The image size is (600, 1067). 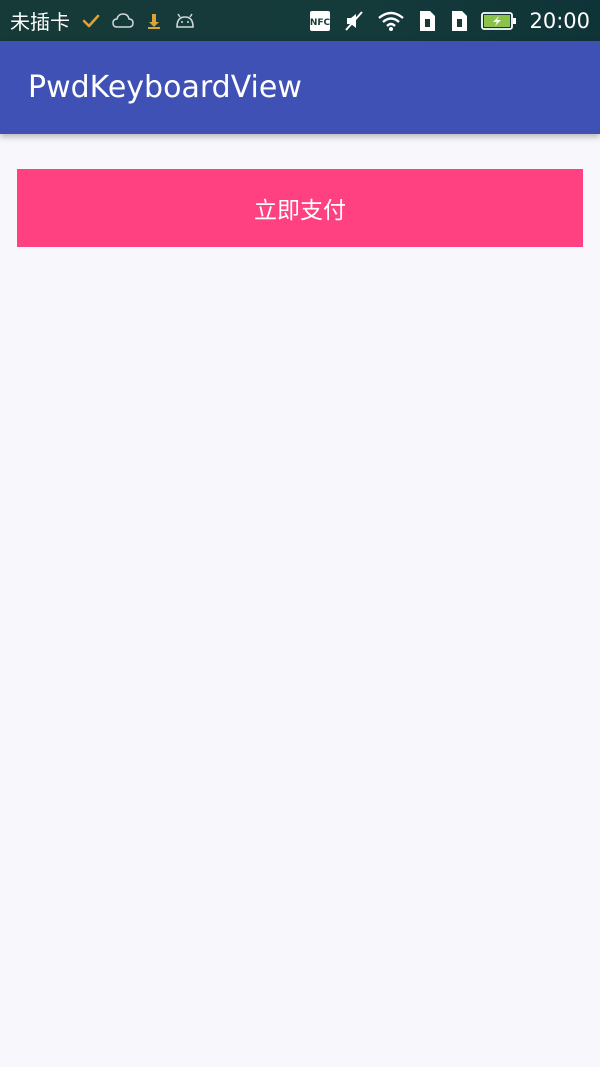 What do you see at coordinates (559, 20) in the screenshot?
I see `clock: 20:00` at bounding box center [559, 20].